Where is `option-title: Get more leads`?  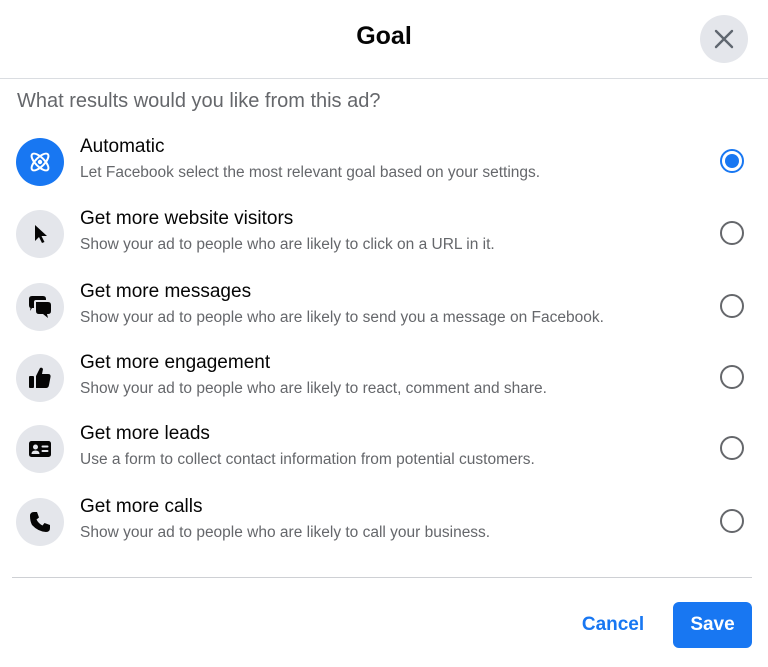
option-title: Get more leads is located at coordinates (145, 433).